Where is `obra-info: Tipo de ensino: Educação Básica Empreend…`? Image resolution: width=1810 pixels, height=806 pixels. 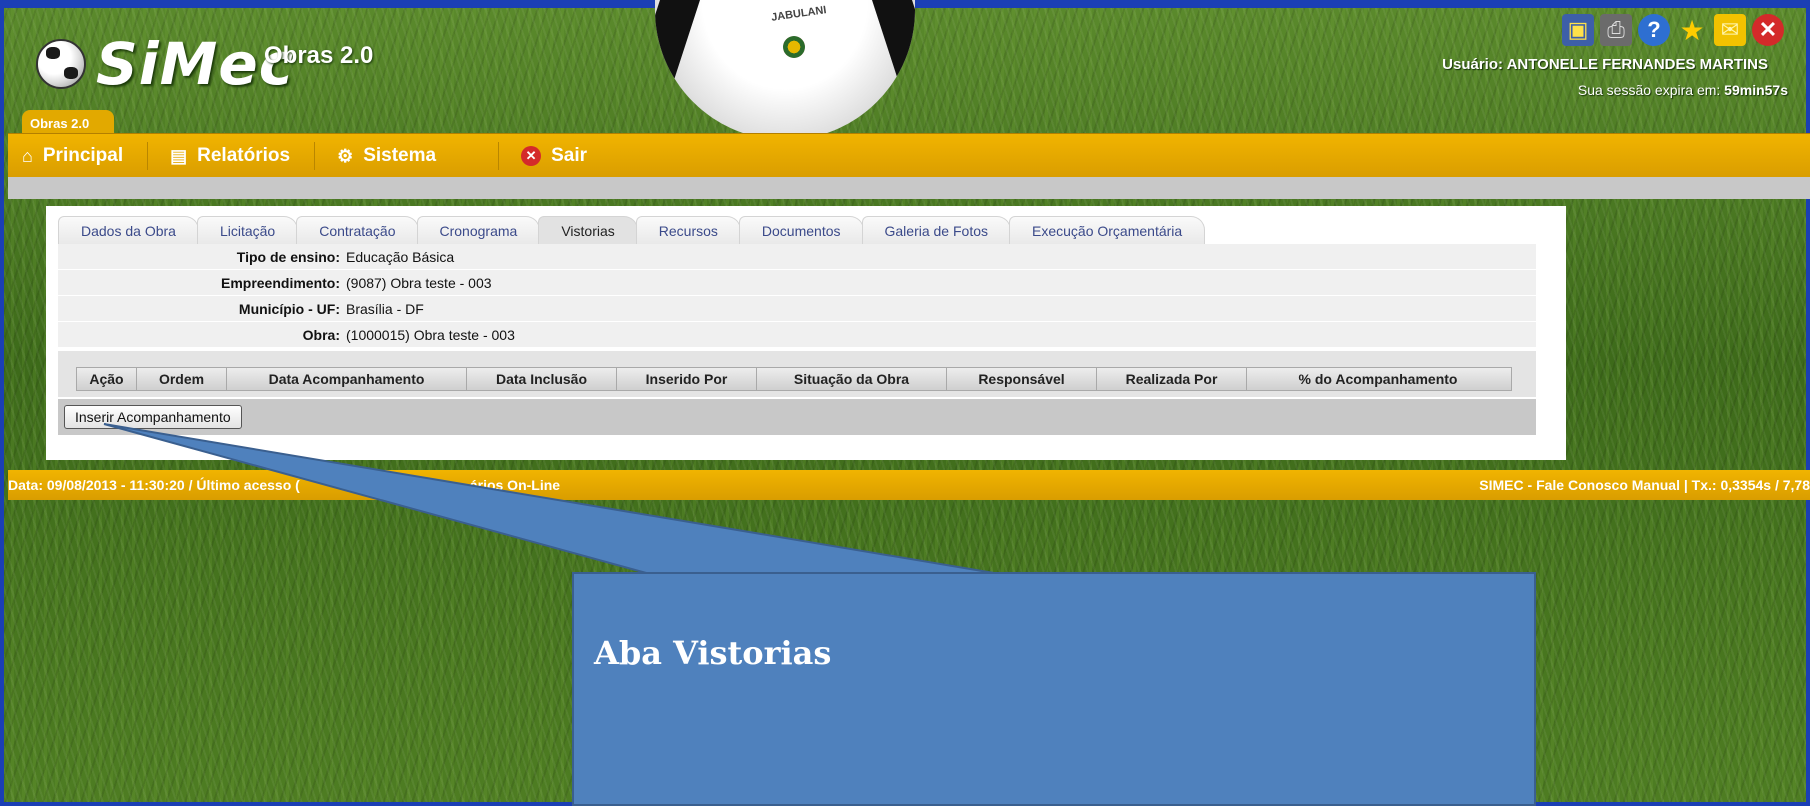 obra-info: Tipo de ensino: Educação Básica Empreend… is located at coordinates (797, 296).